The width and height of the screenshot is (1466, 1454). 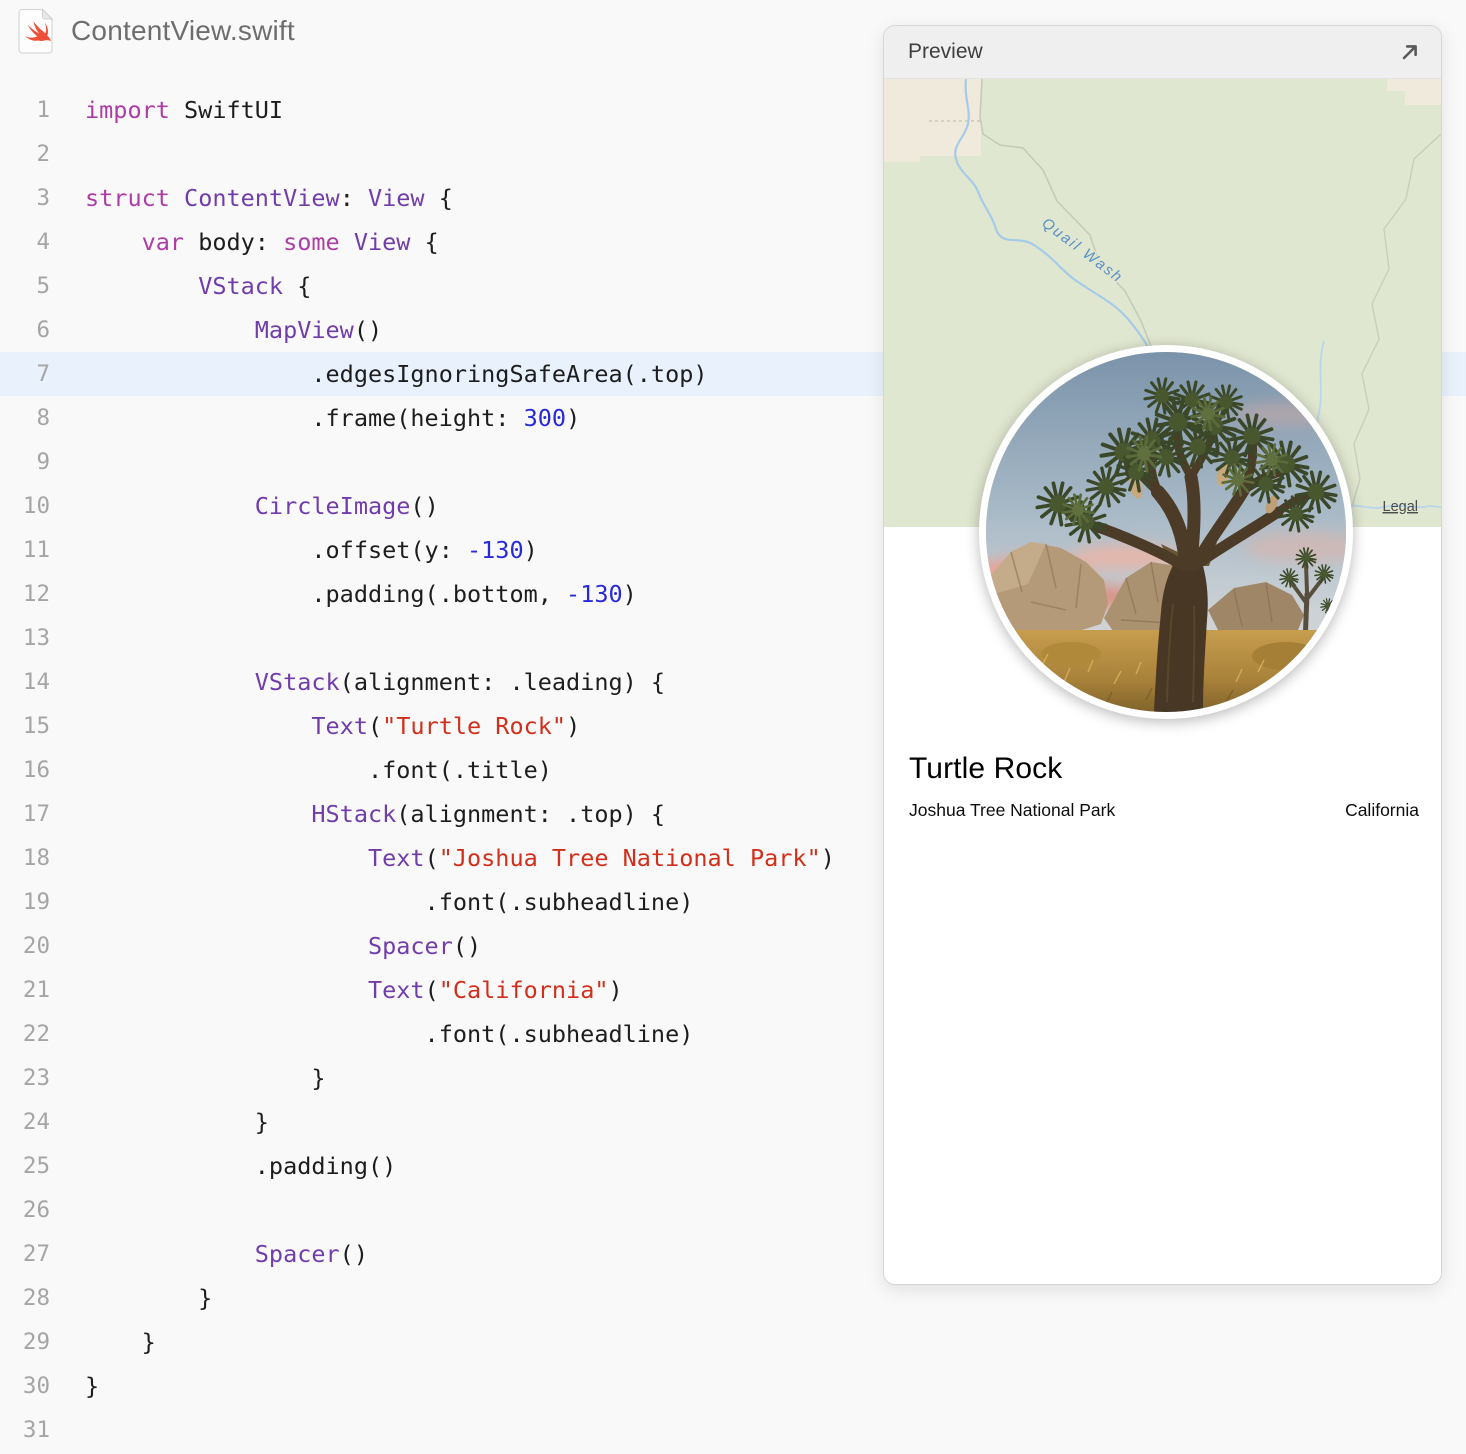 What do you see at coordinates (36, 1210) in the screenshot?
I see `line-number: 26` at bounding box center [36, 1210].